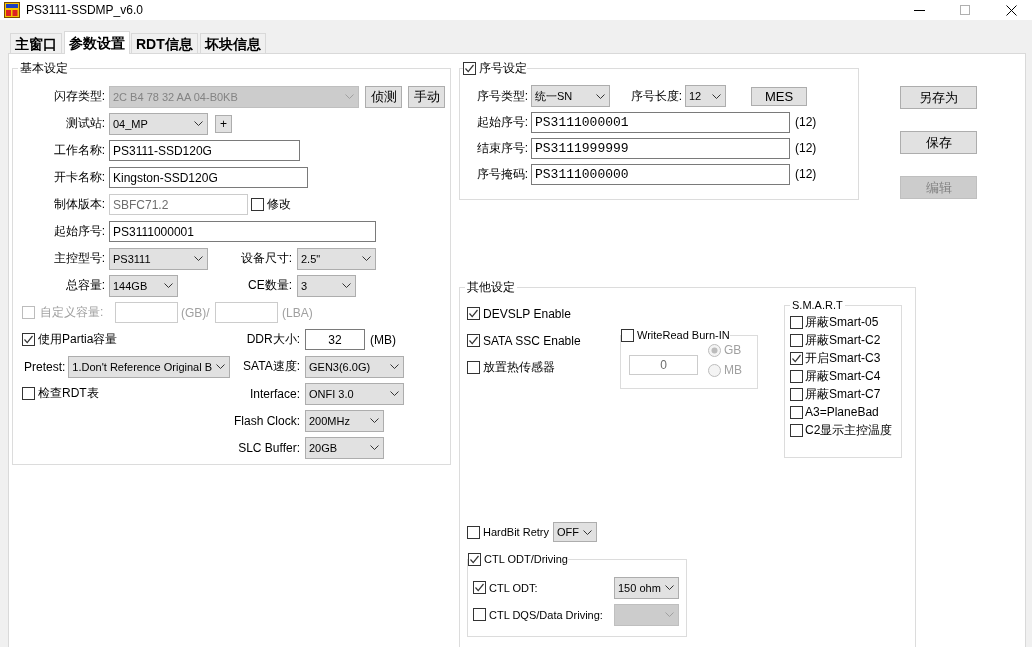 This screenshot has height=647, width=1032. Describe the element at coordinates (1011, 10) in the screenshot. I see `close-icon` at that location.